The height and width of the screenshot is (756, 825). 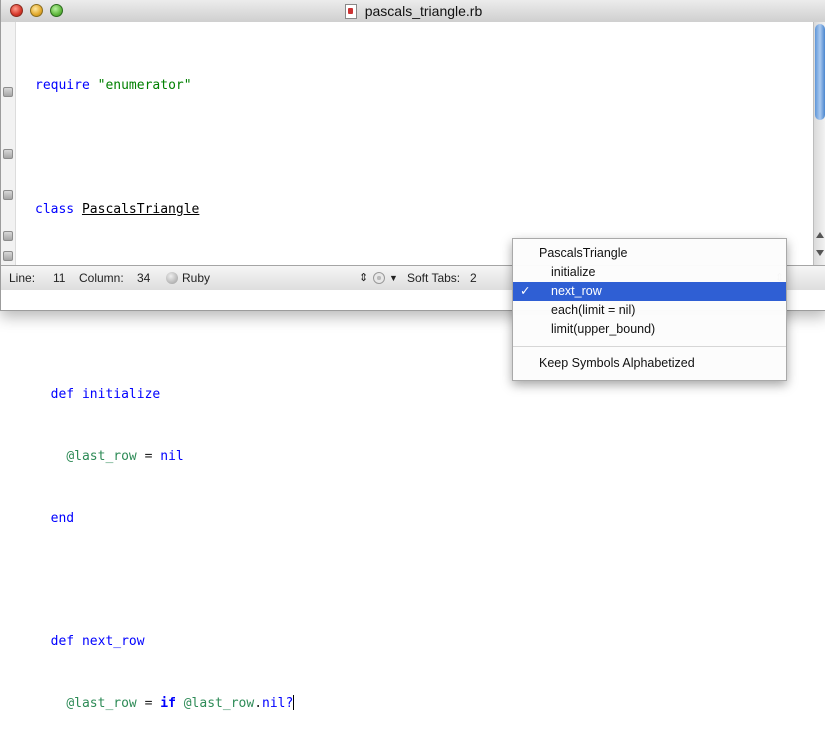 I want to click on menu-item-label: next_row, so click(x=576, y=291).